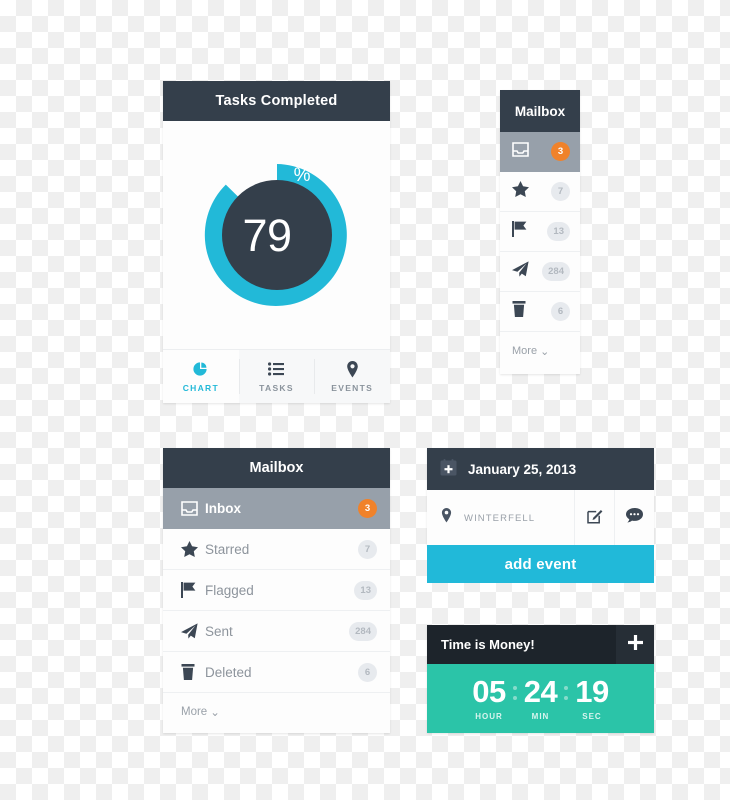 This screenshot has width=730, height=800. I want to click on donut-chart-container: 79 %, so click(276, 235).